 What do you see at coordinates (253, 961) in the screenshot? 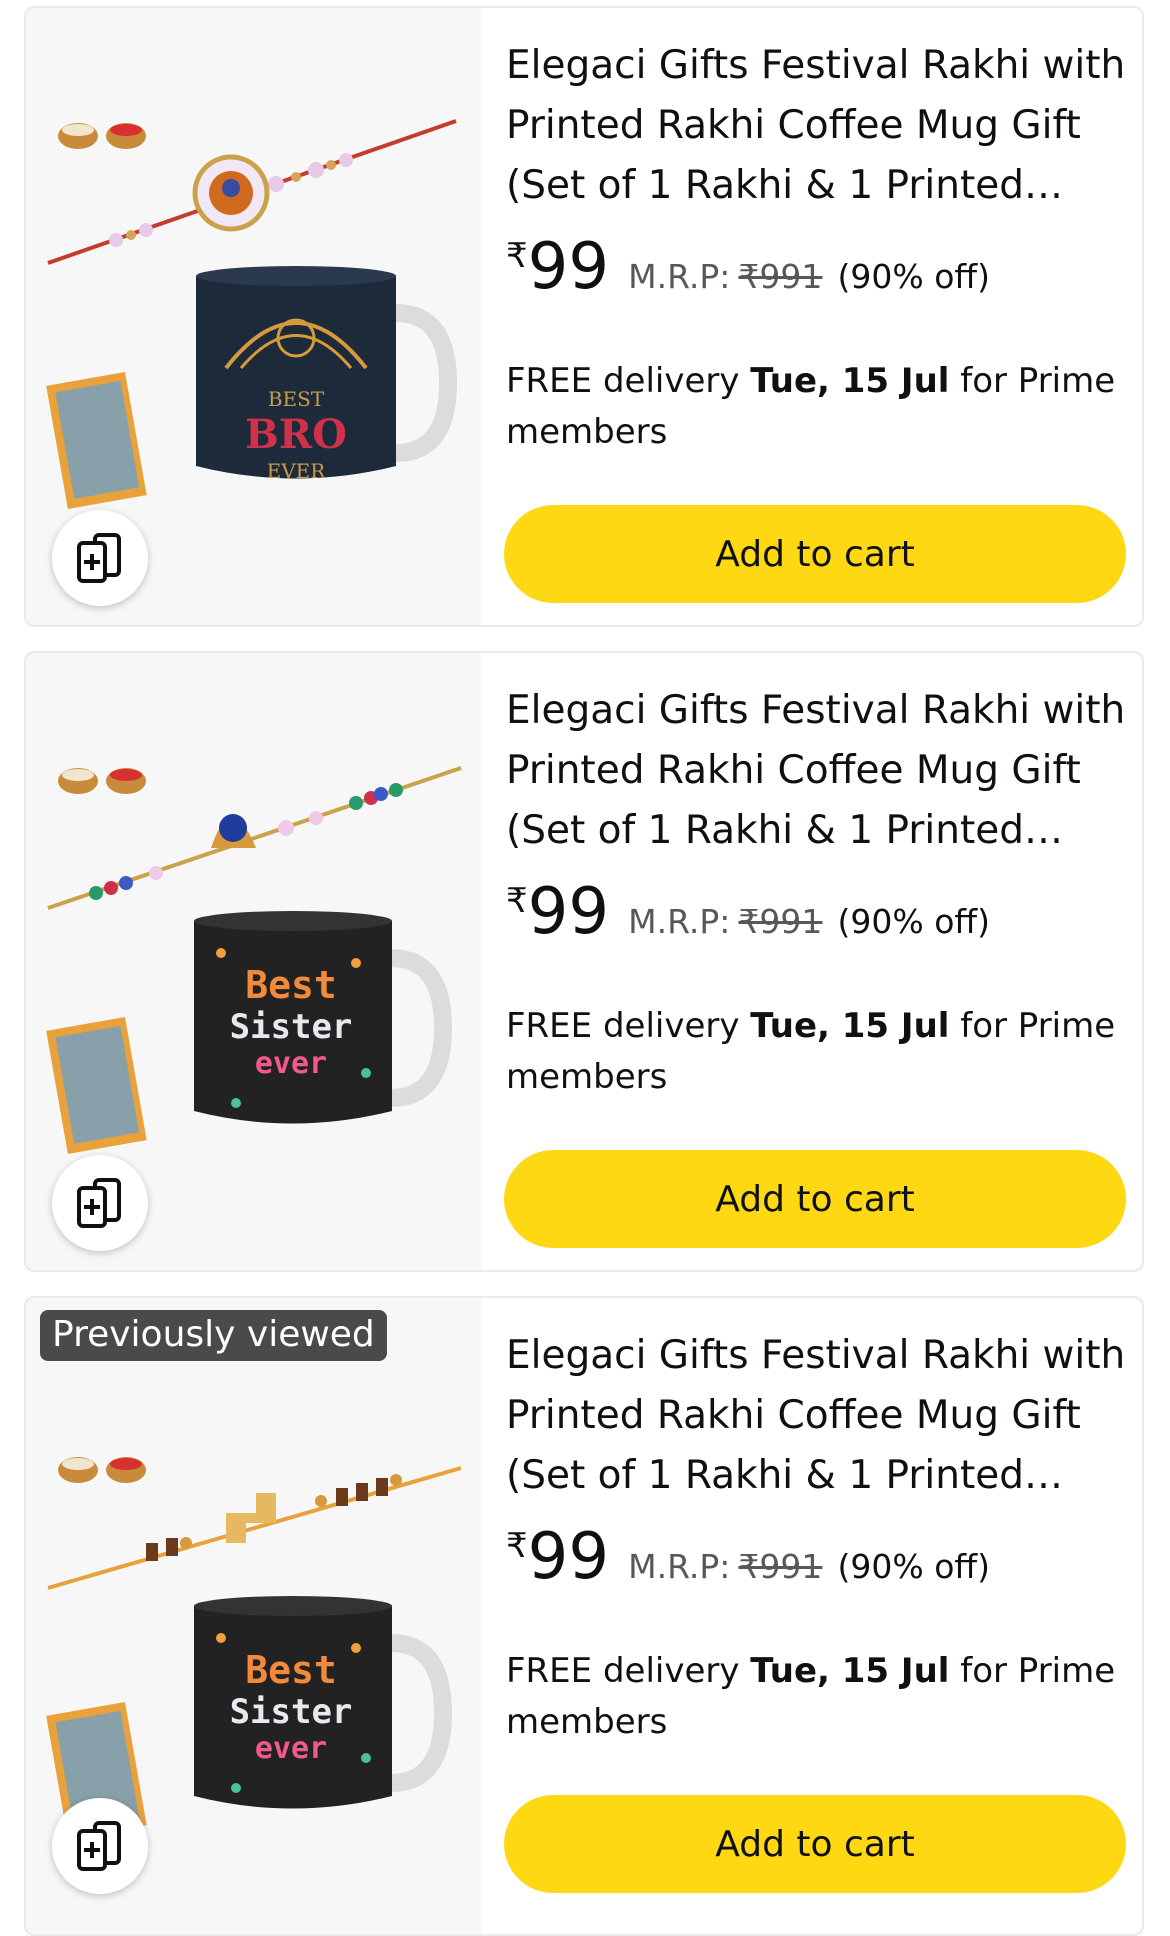
I see `product-image: Best Sister ever` at bounding box center [253, 961].